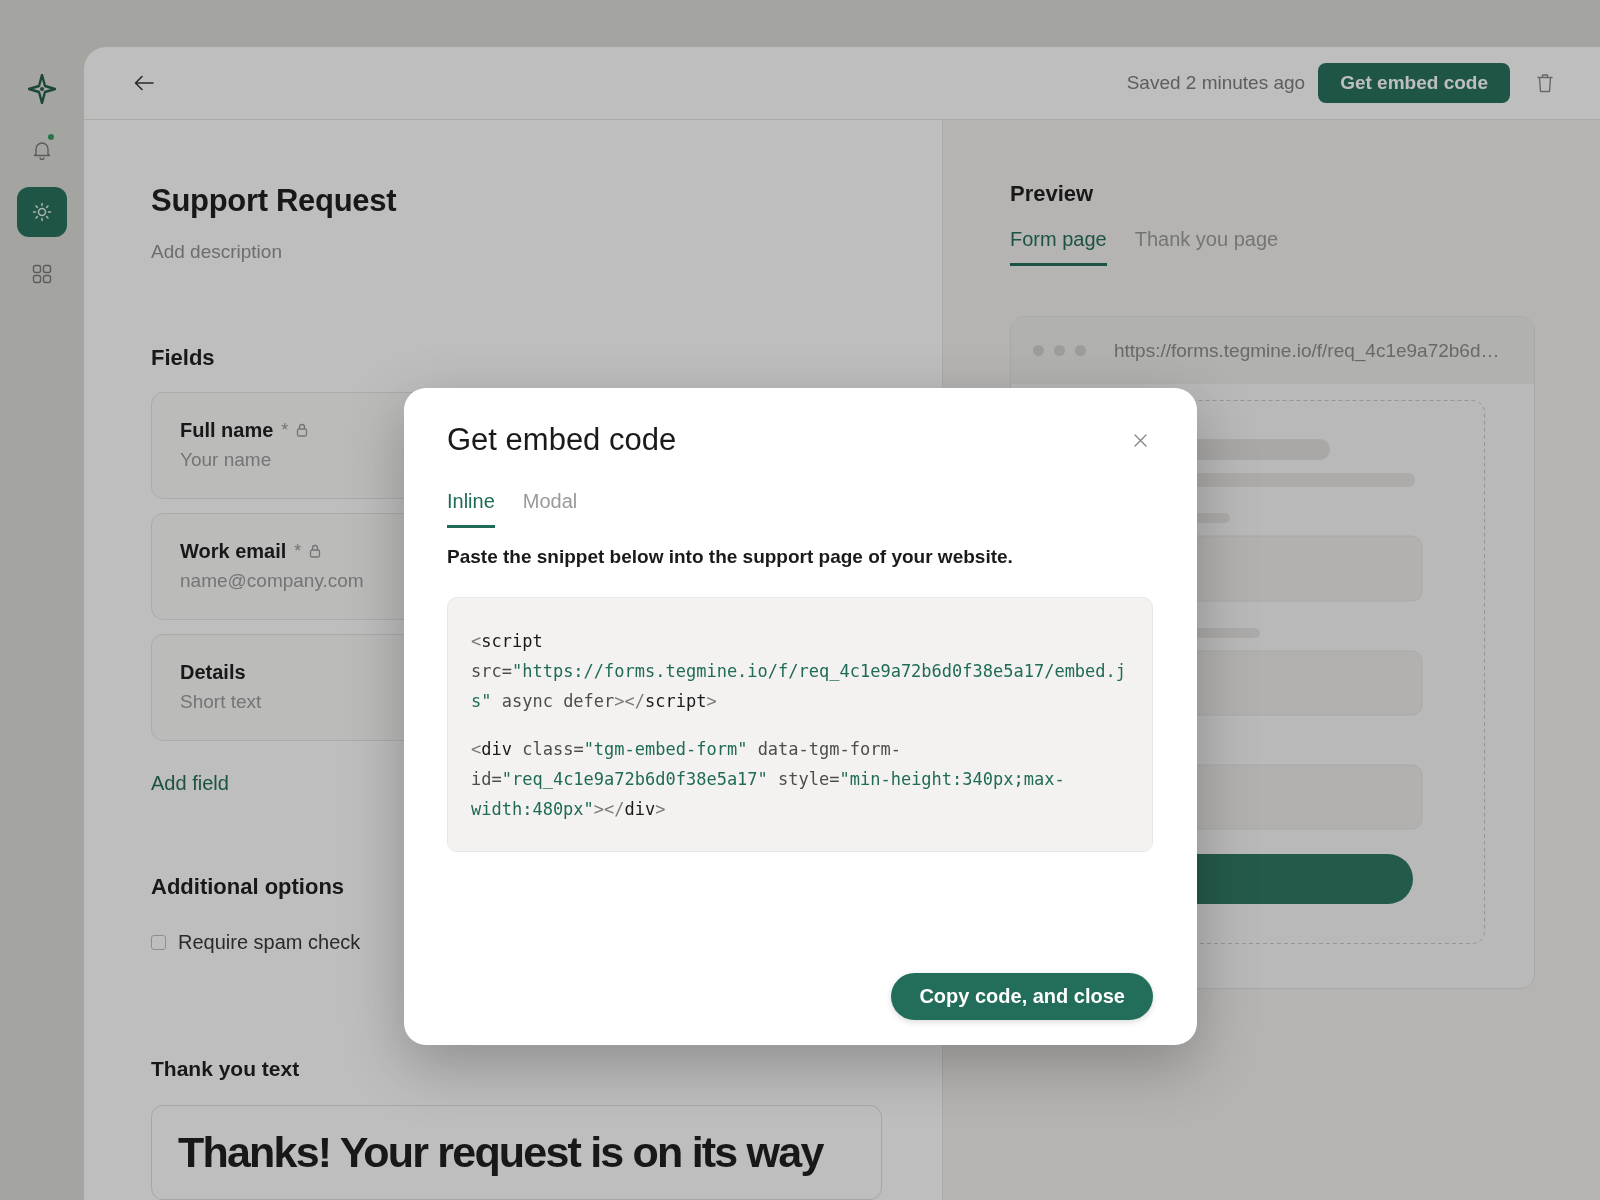 The width and height of the screenshot is (1600, 1200). I want to click on close-icon, so click(1140, 440).